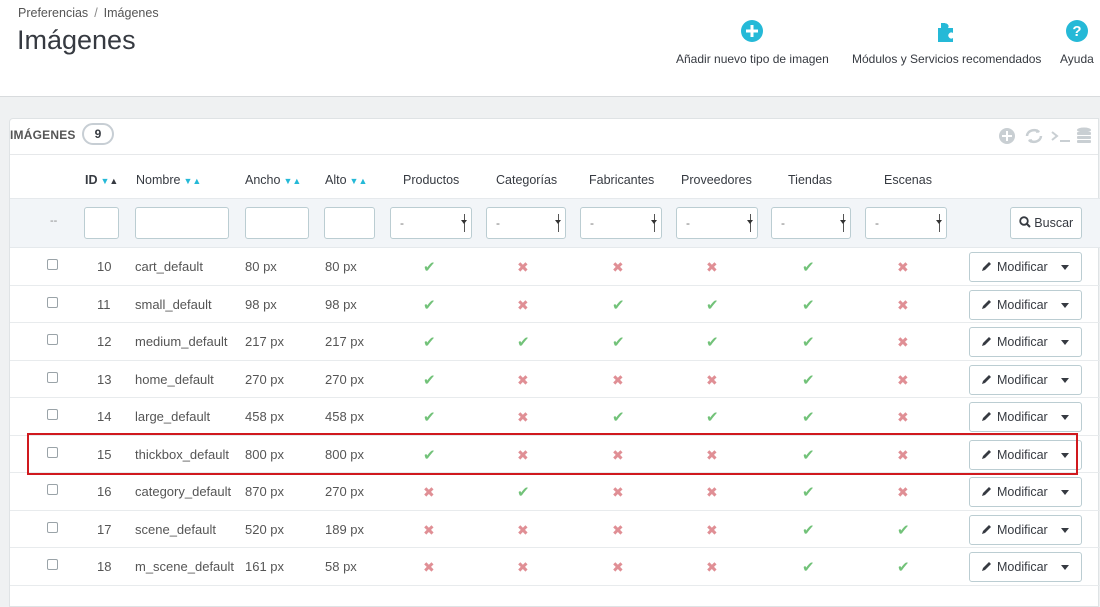 This screenshot has width=1100, height=607. What do you see at coordinates (1007, 136) in the screenshot?
I see `add-new-icon` at bounding box center [1007, 136].